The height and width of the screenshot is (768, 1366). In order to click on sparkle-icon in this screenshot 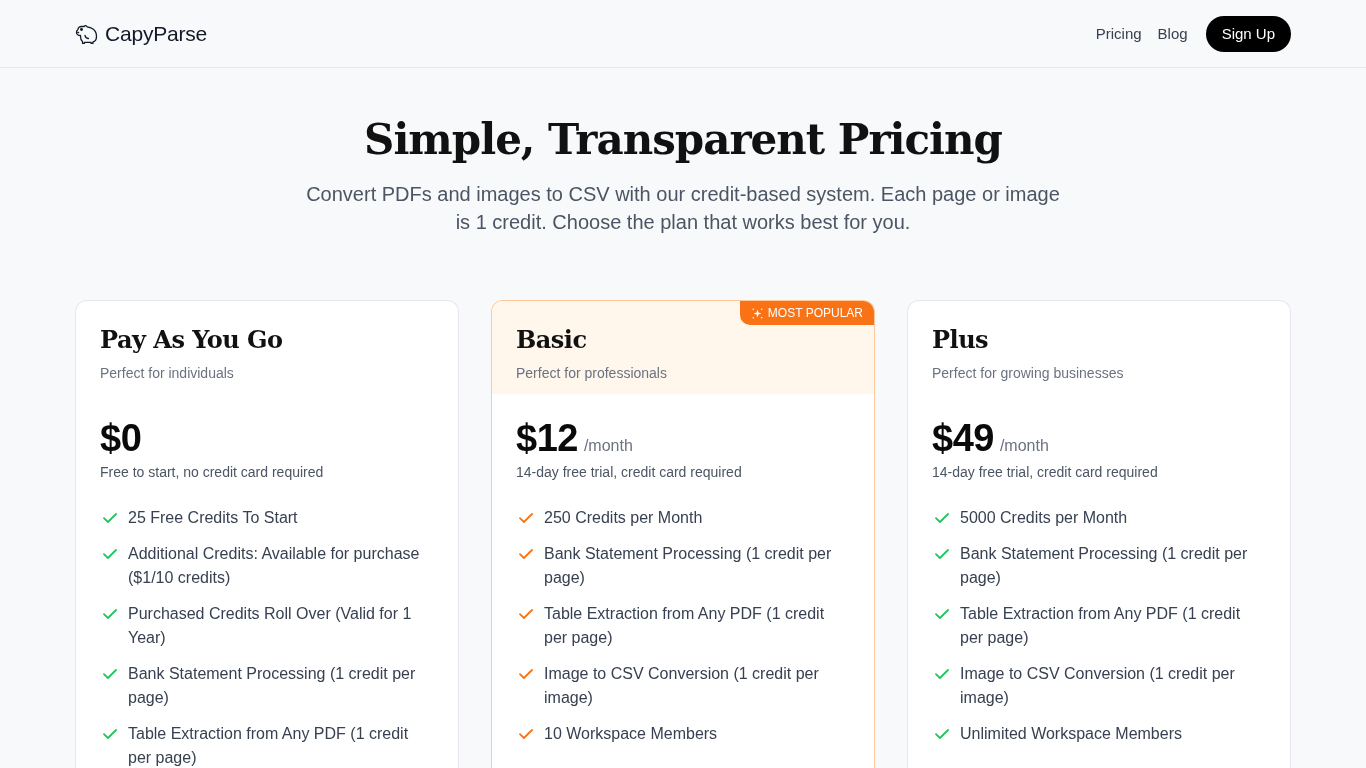, I will do `click(757, 313)`.